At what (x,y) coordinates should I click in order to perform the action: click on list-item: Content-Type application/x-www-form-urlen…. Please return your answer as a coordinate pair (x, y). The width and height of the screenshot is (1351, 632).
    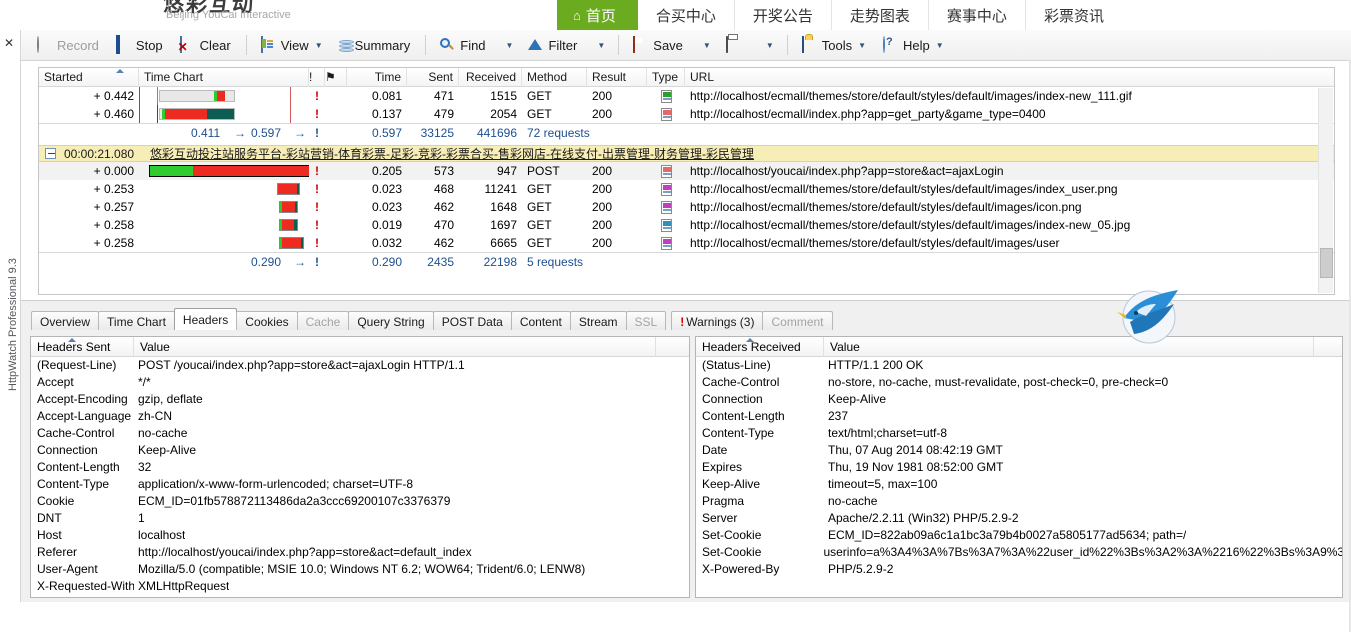
    Looking at the image, I should click on (360, 484).